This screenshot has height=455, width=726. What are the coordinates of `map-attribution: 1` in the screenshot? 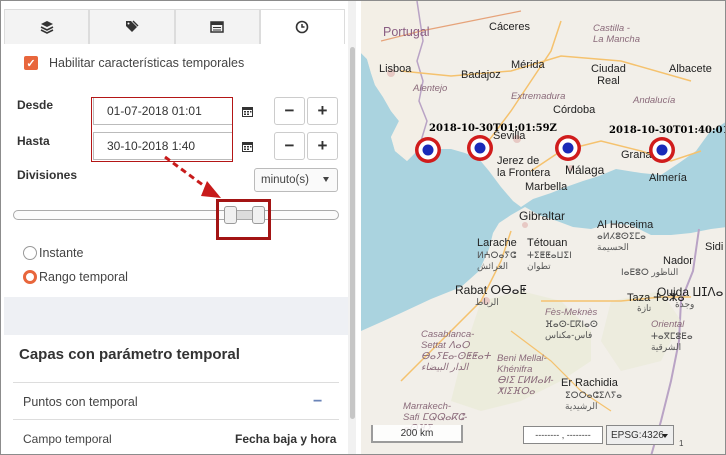 It's located at (681, 443).